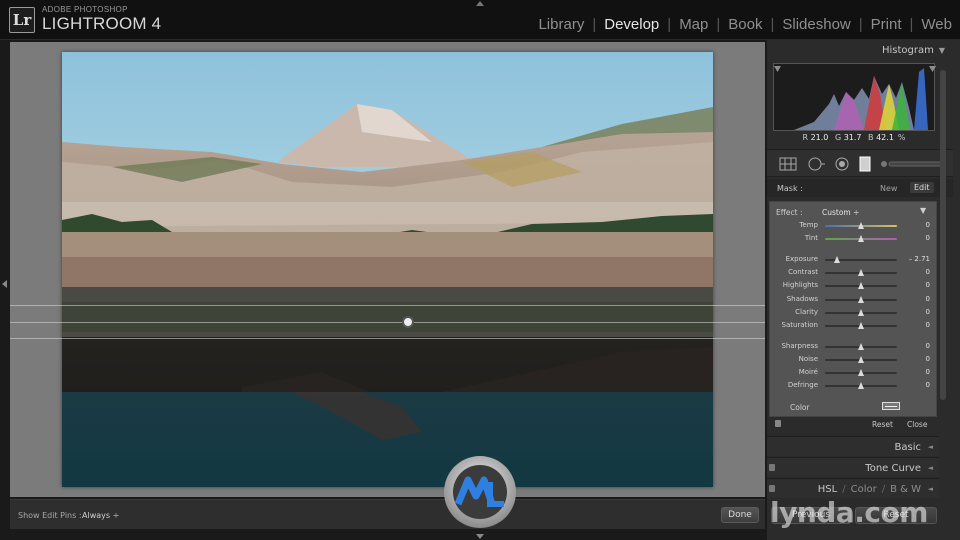 The width and height of the screenshot is (960, 540). Describe the element at coordinates (816, 24) in the screenshot. I see `module-slideshow: Slideshow` at that location.